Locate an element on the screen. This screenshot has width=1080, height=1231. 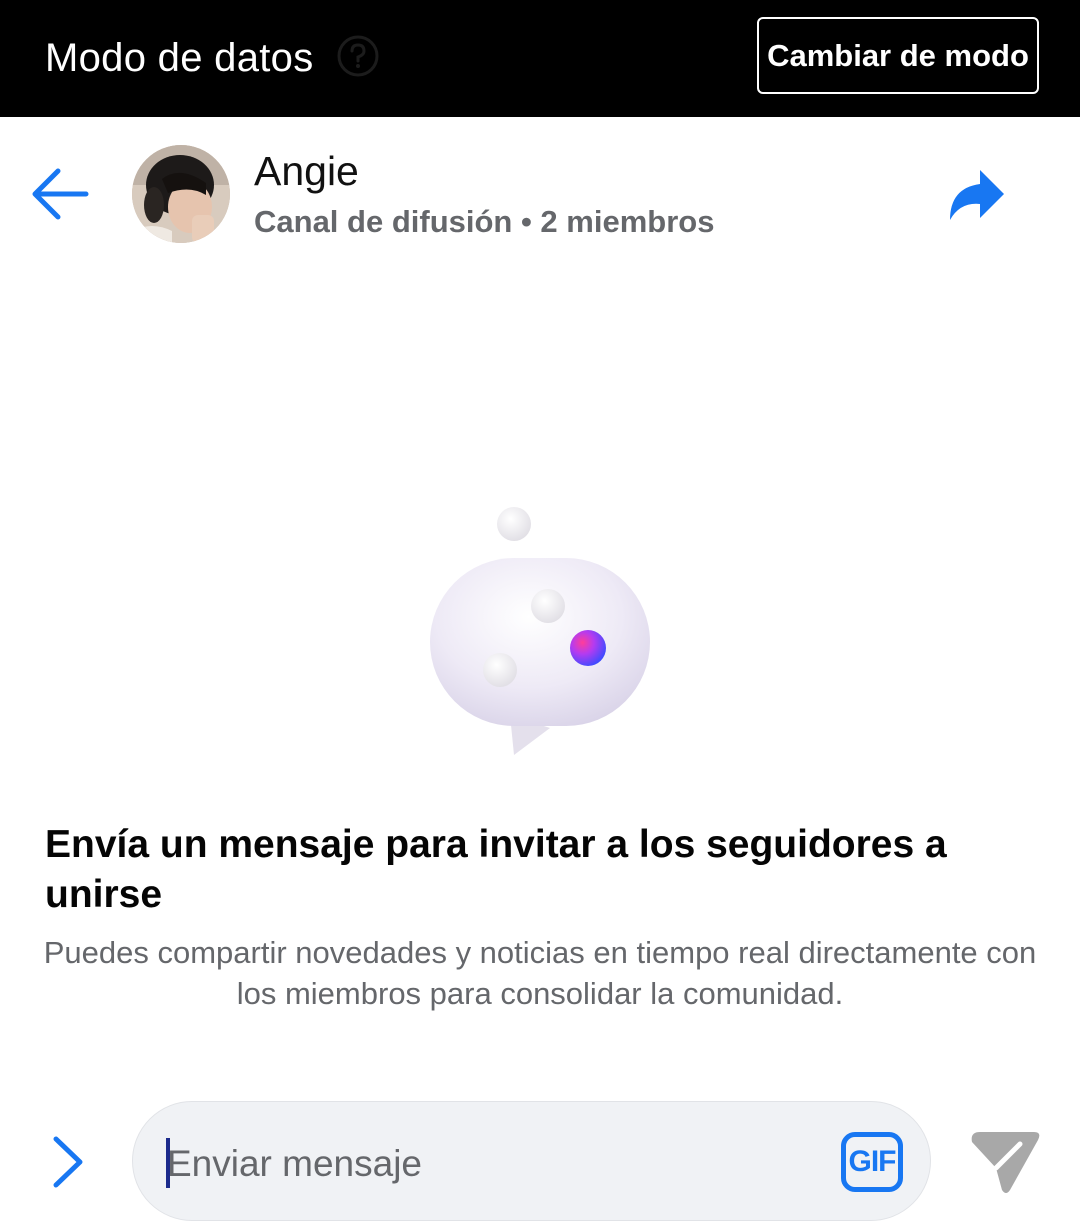
chat-name: Angie is located at coordinates (306, 171).